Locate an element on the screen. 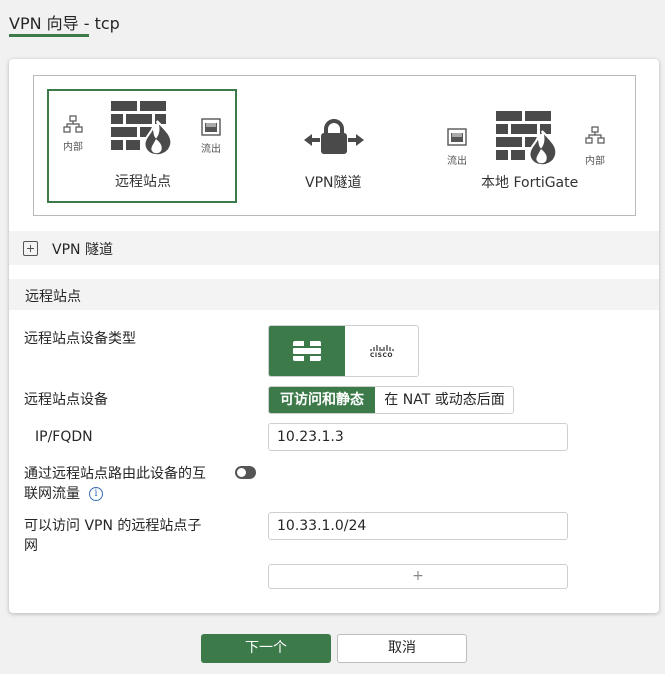  device-mode-selector: 可访问和静态 在 NAT 或动态后面 is located at coordinates (391, 400).